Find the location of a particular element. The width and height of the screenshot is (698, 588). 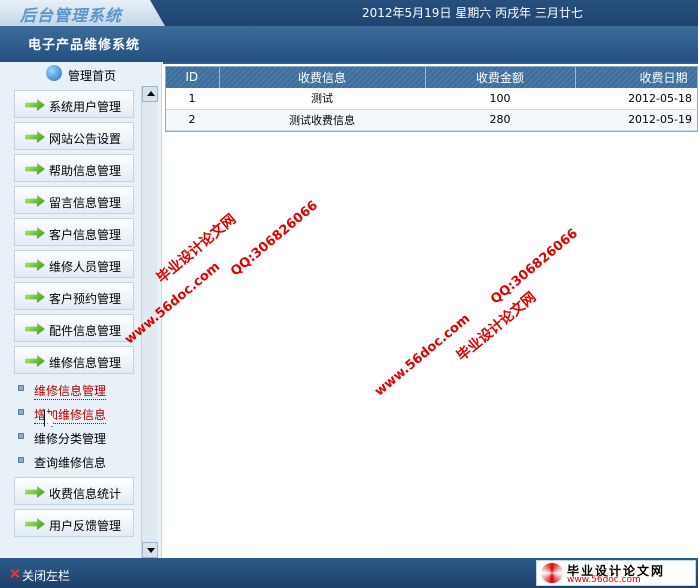

close-icon is located at coordinates (14, 573).